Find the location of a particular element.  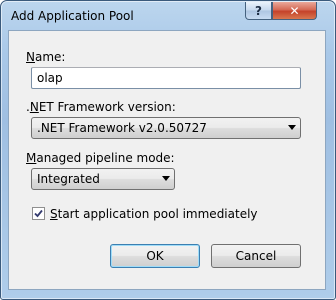

framework-label-hotkey: N is located at coordinates (34, 107).